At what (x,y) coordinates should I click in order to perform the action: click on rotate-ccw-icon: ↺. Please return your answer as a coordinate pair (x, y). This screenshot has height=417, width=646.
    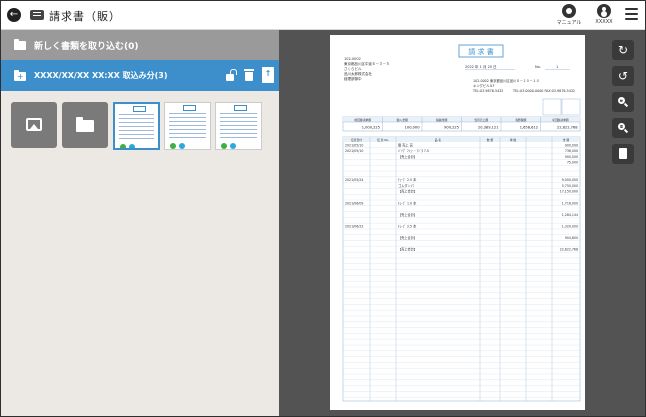
    Looking at the image, I should click on (623, 76).